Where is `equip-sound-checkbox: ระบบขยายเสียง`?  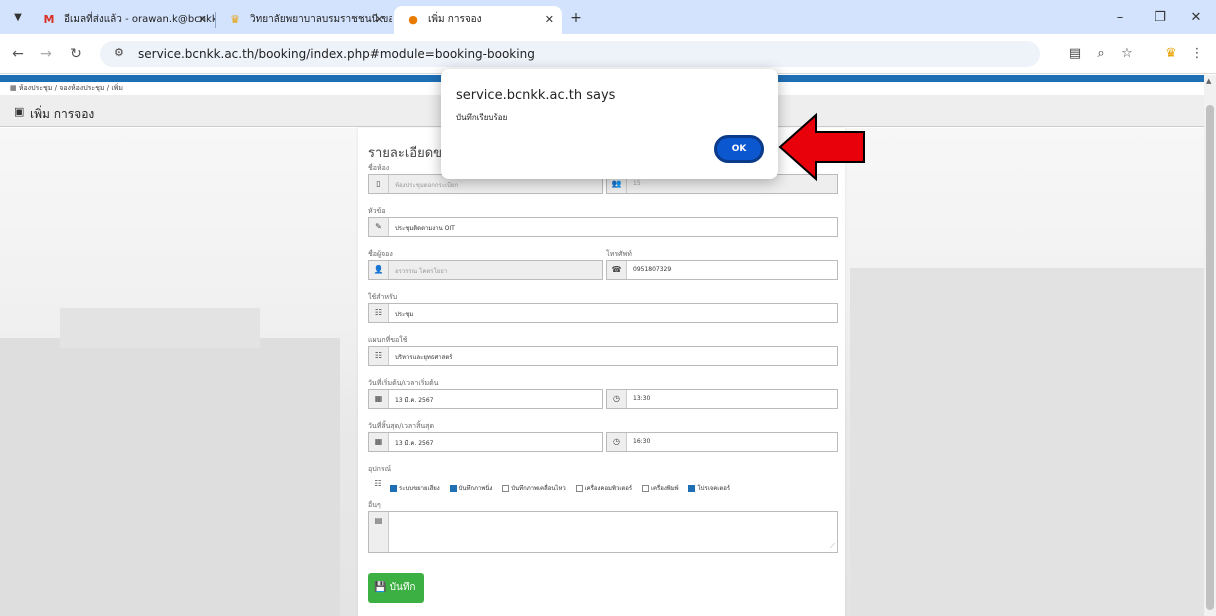 equip-sound-checkbox: ระบบขยายเสียง is located at coordinates (415, 488).